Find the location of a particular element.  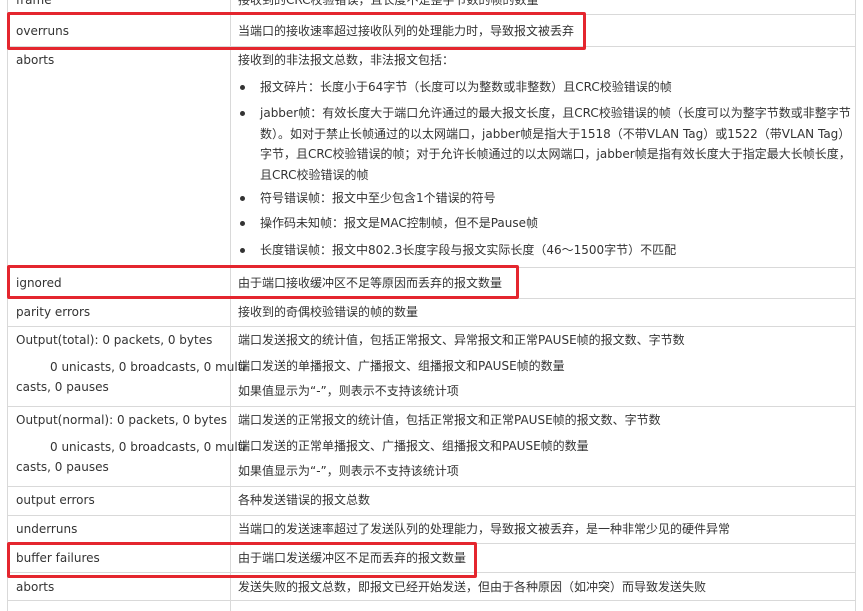

term-aborts-tx: aborts is located at coordinates (35, 587).